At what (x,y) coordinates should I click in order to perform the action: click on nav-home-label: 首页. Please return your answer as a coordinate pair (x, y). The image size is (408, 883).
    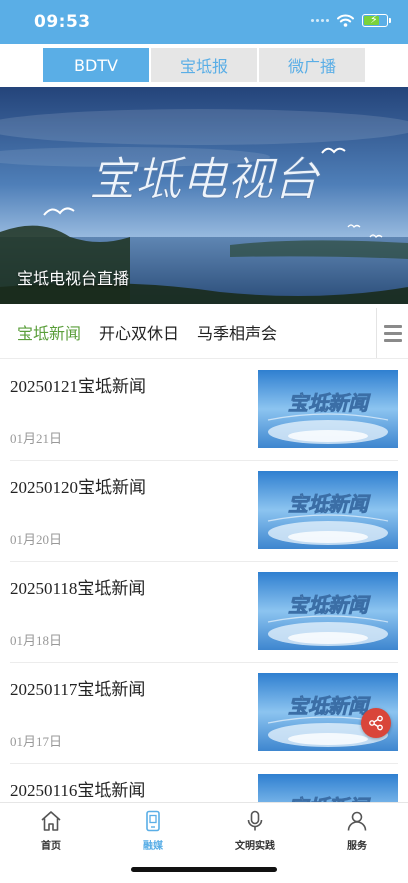
    Looking at the image, I should click on (51, 846).